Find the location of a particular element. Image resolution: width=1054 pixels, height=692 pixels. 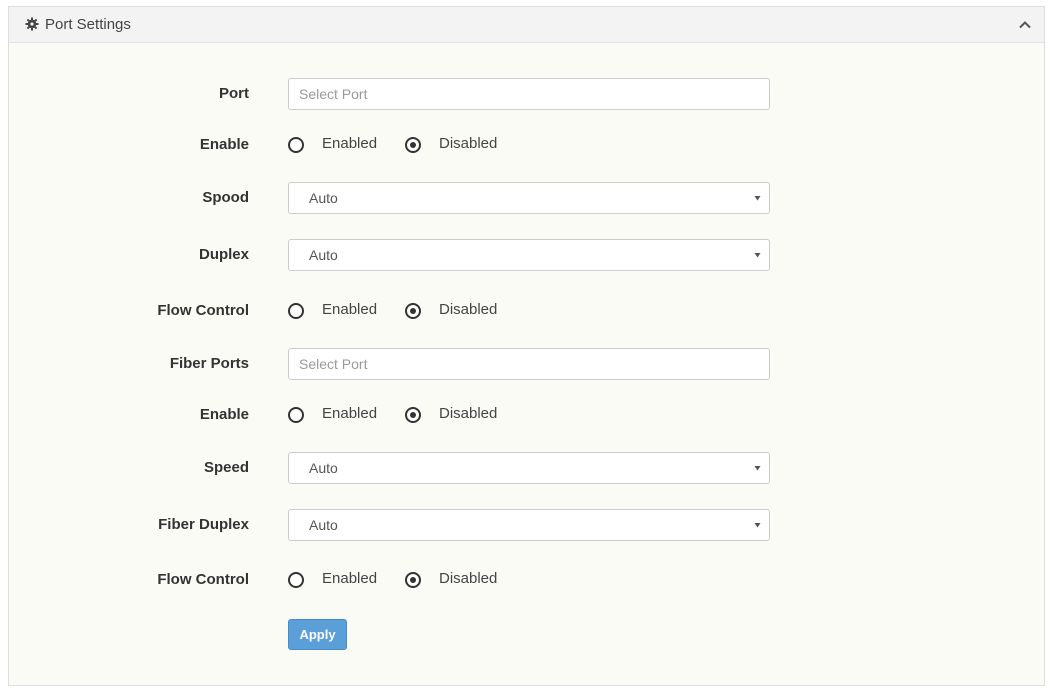

enable-row: Enable Enabled Disabled is located at coordinates (526, 145).